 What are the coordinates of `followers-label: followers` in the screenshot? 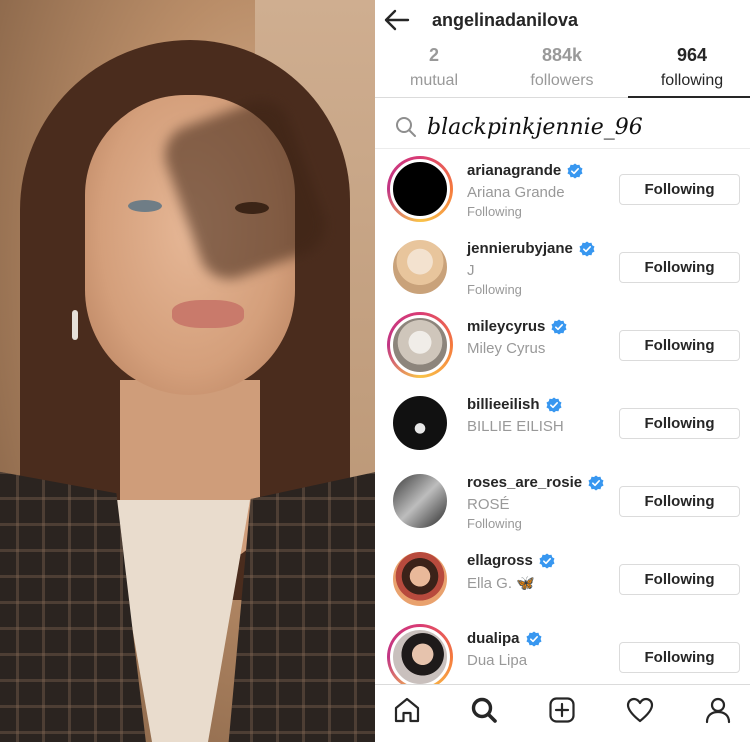 It's located at (562, 80).